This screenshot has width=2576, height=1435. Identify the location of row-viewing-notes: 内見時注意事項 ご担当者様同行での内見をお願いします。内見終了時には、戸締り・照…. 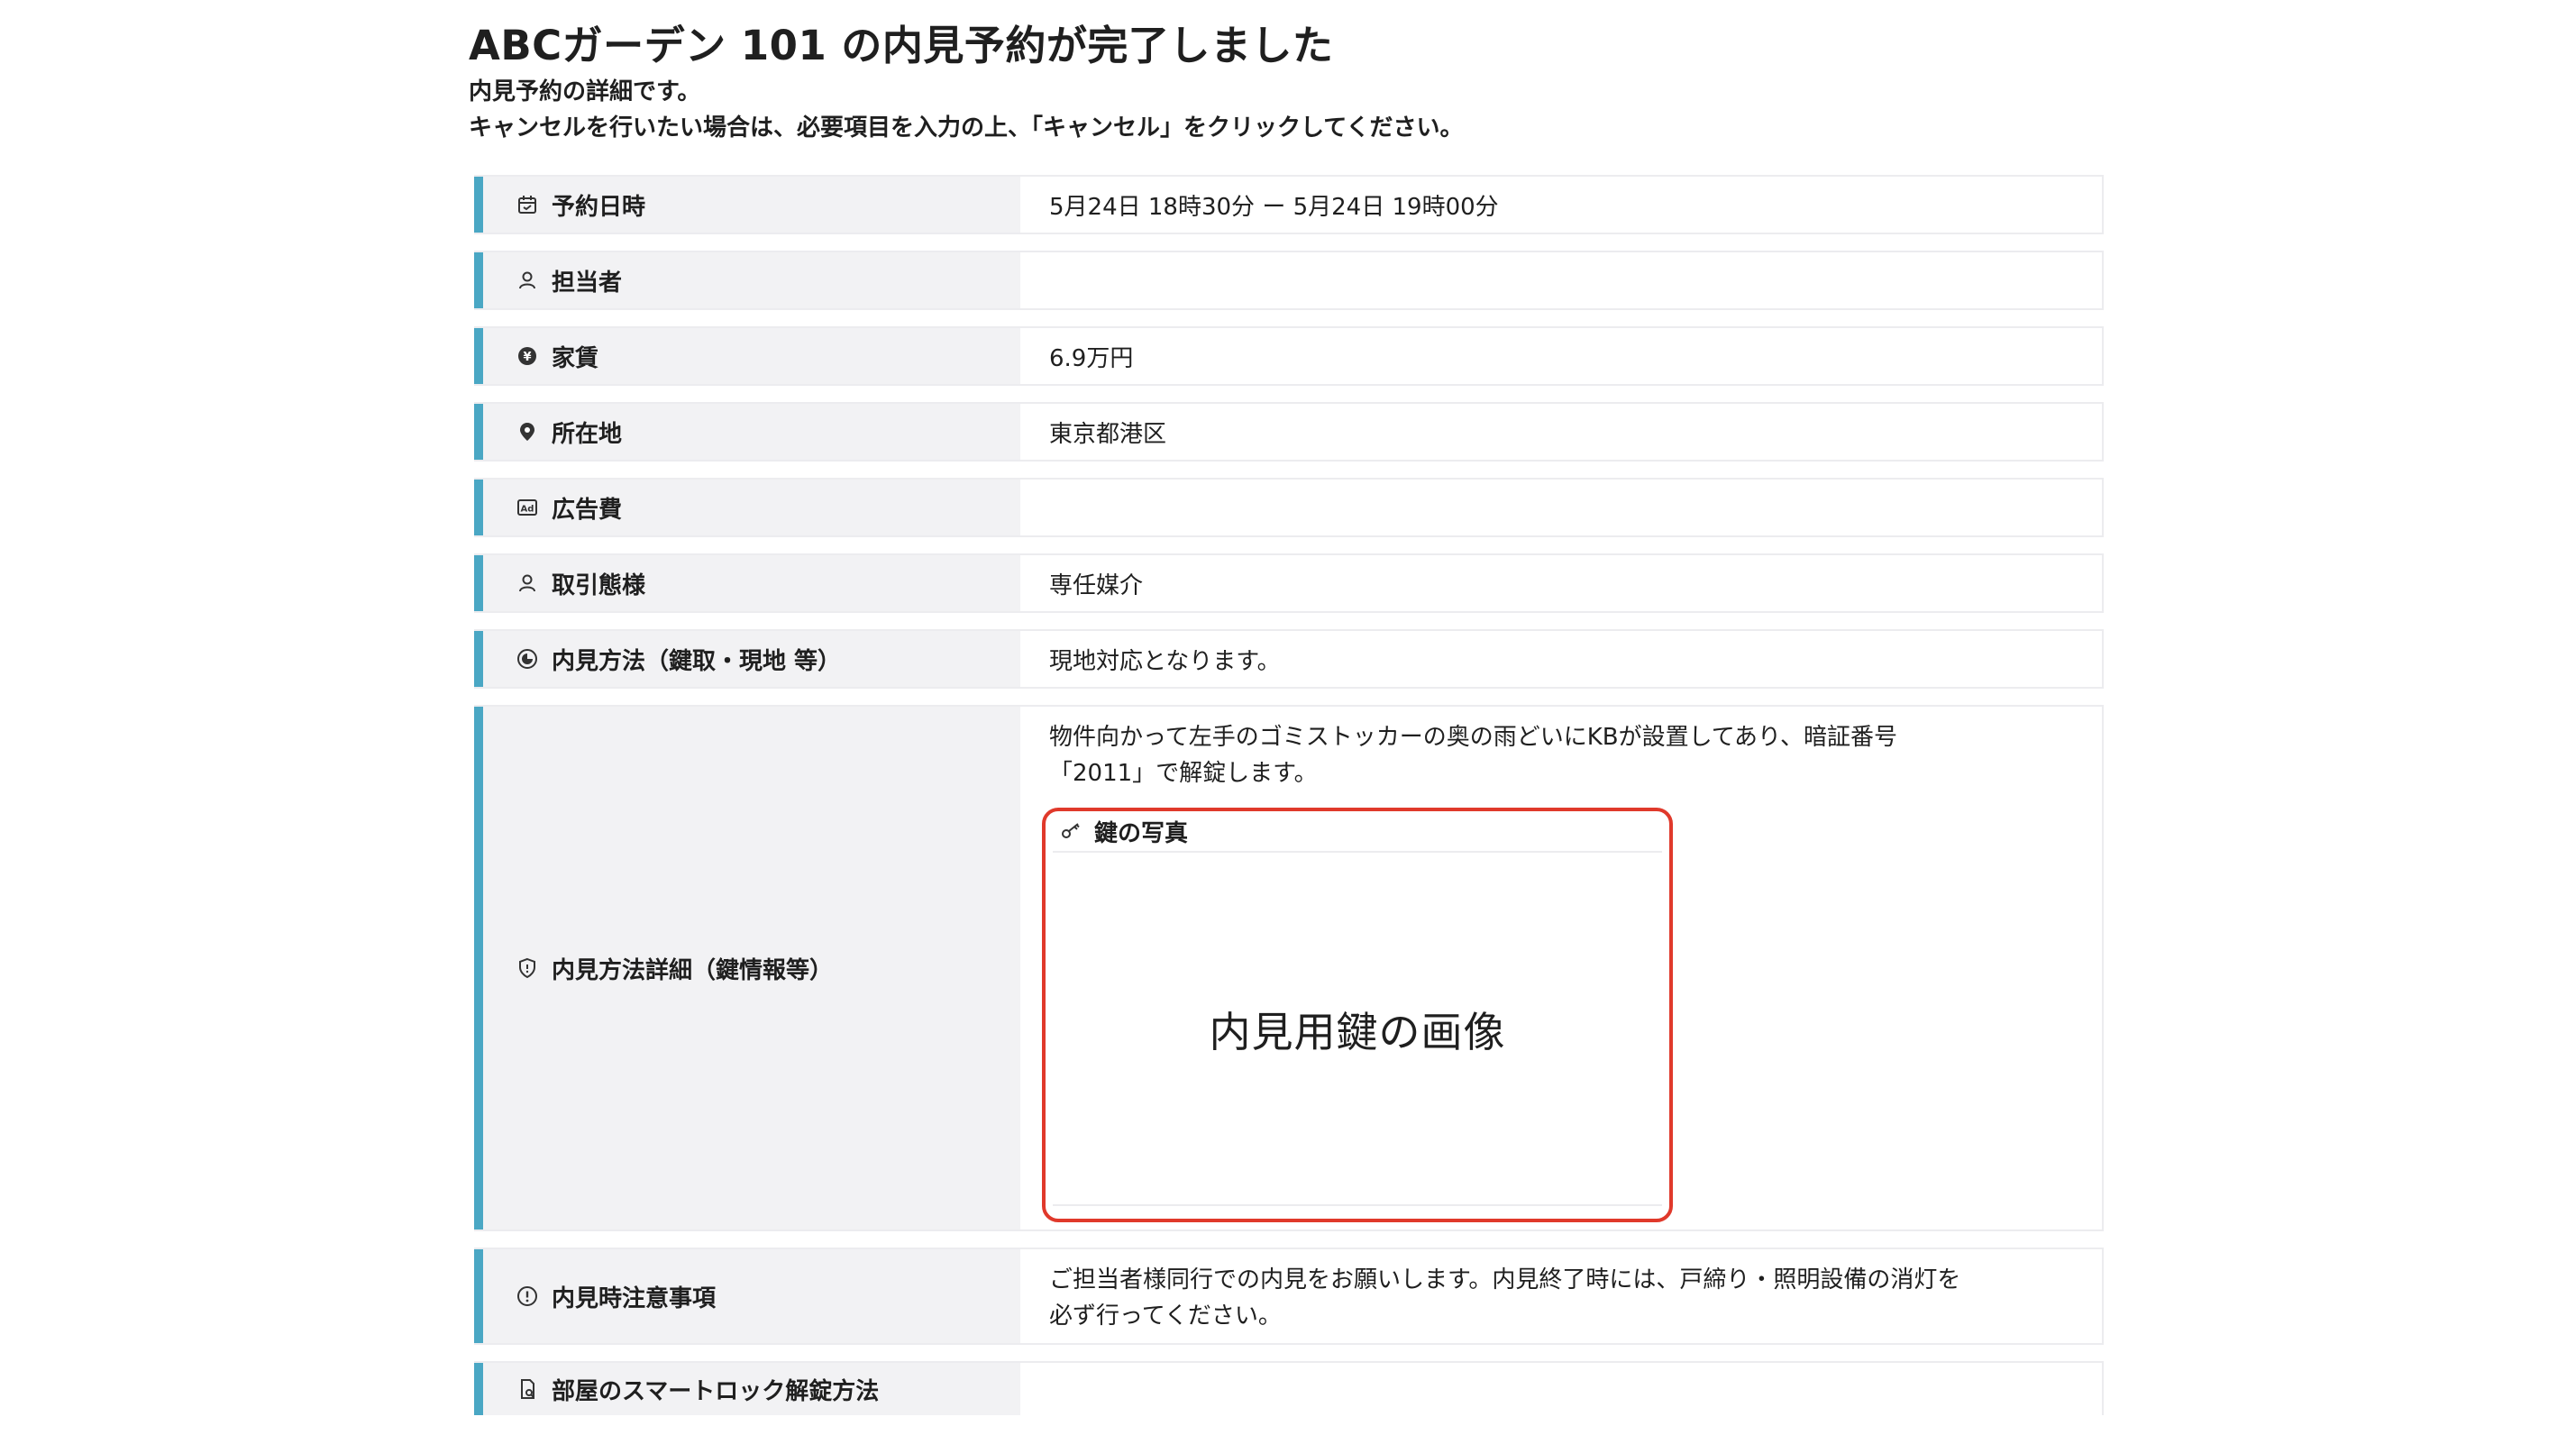
(1289, 1296).